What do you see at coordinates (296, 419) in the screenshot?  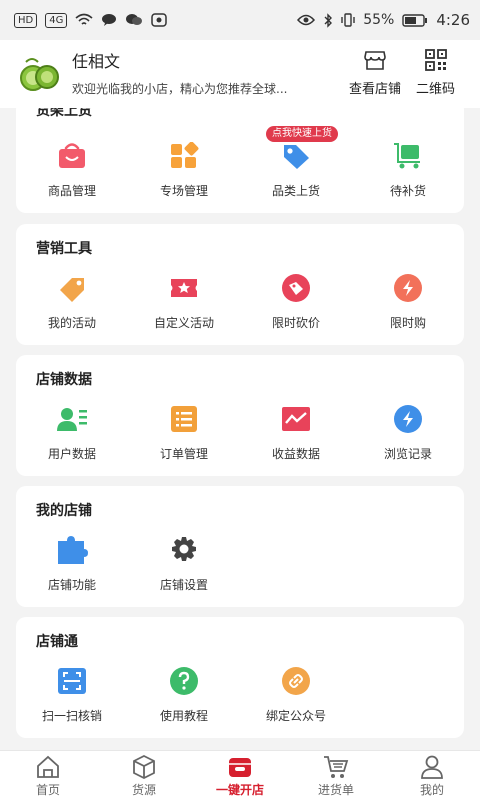 I see `chart-icon` at bounding box center [296, 419].